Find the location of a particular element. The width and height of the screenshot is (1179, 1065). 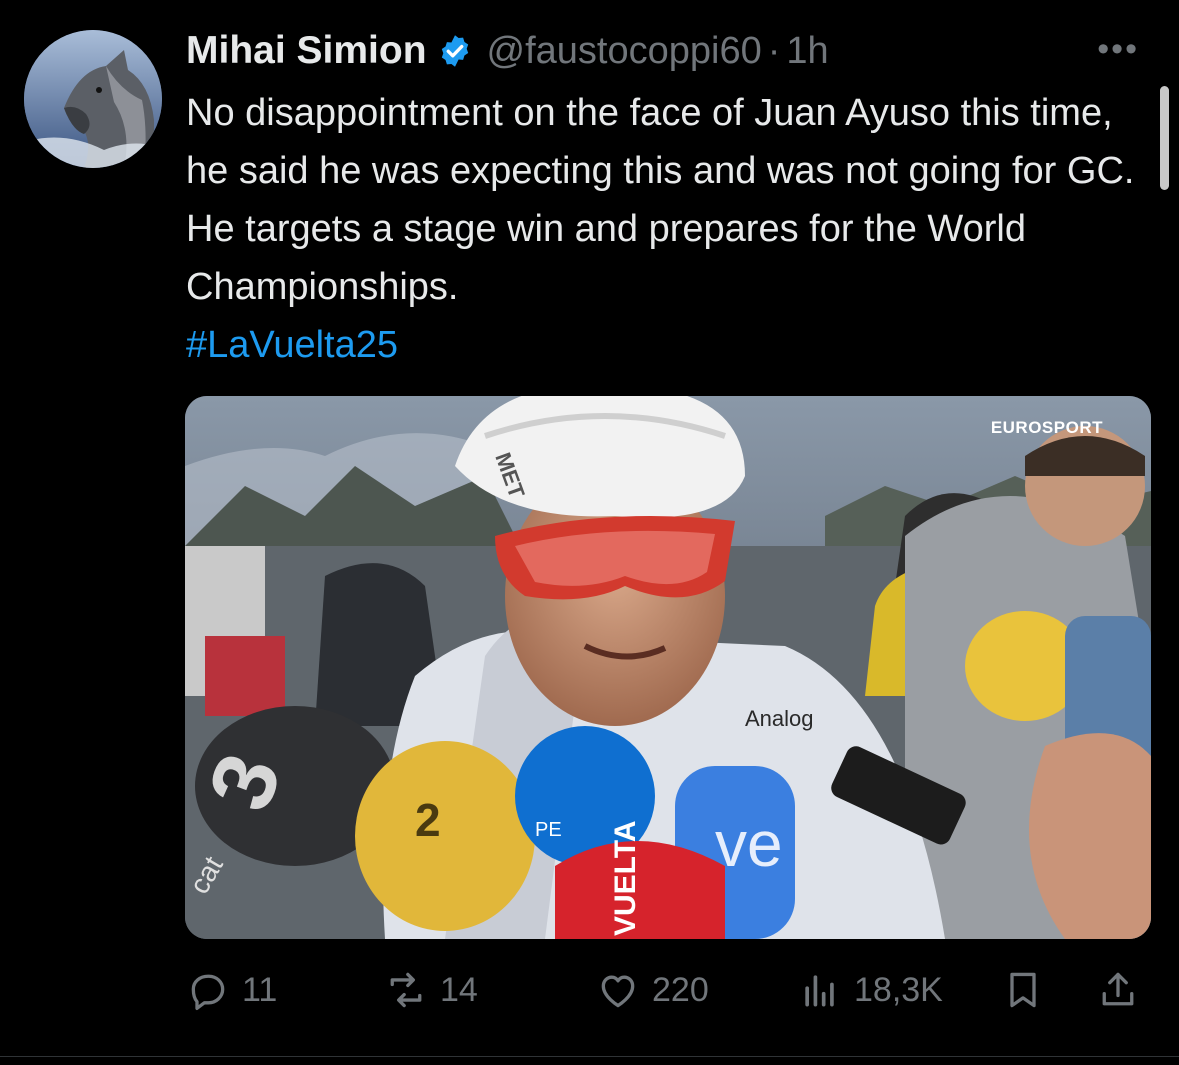

reply-icon is located at coordinates (208, 992).